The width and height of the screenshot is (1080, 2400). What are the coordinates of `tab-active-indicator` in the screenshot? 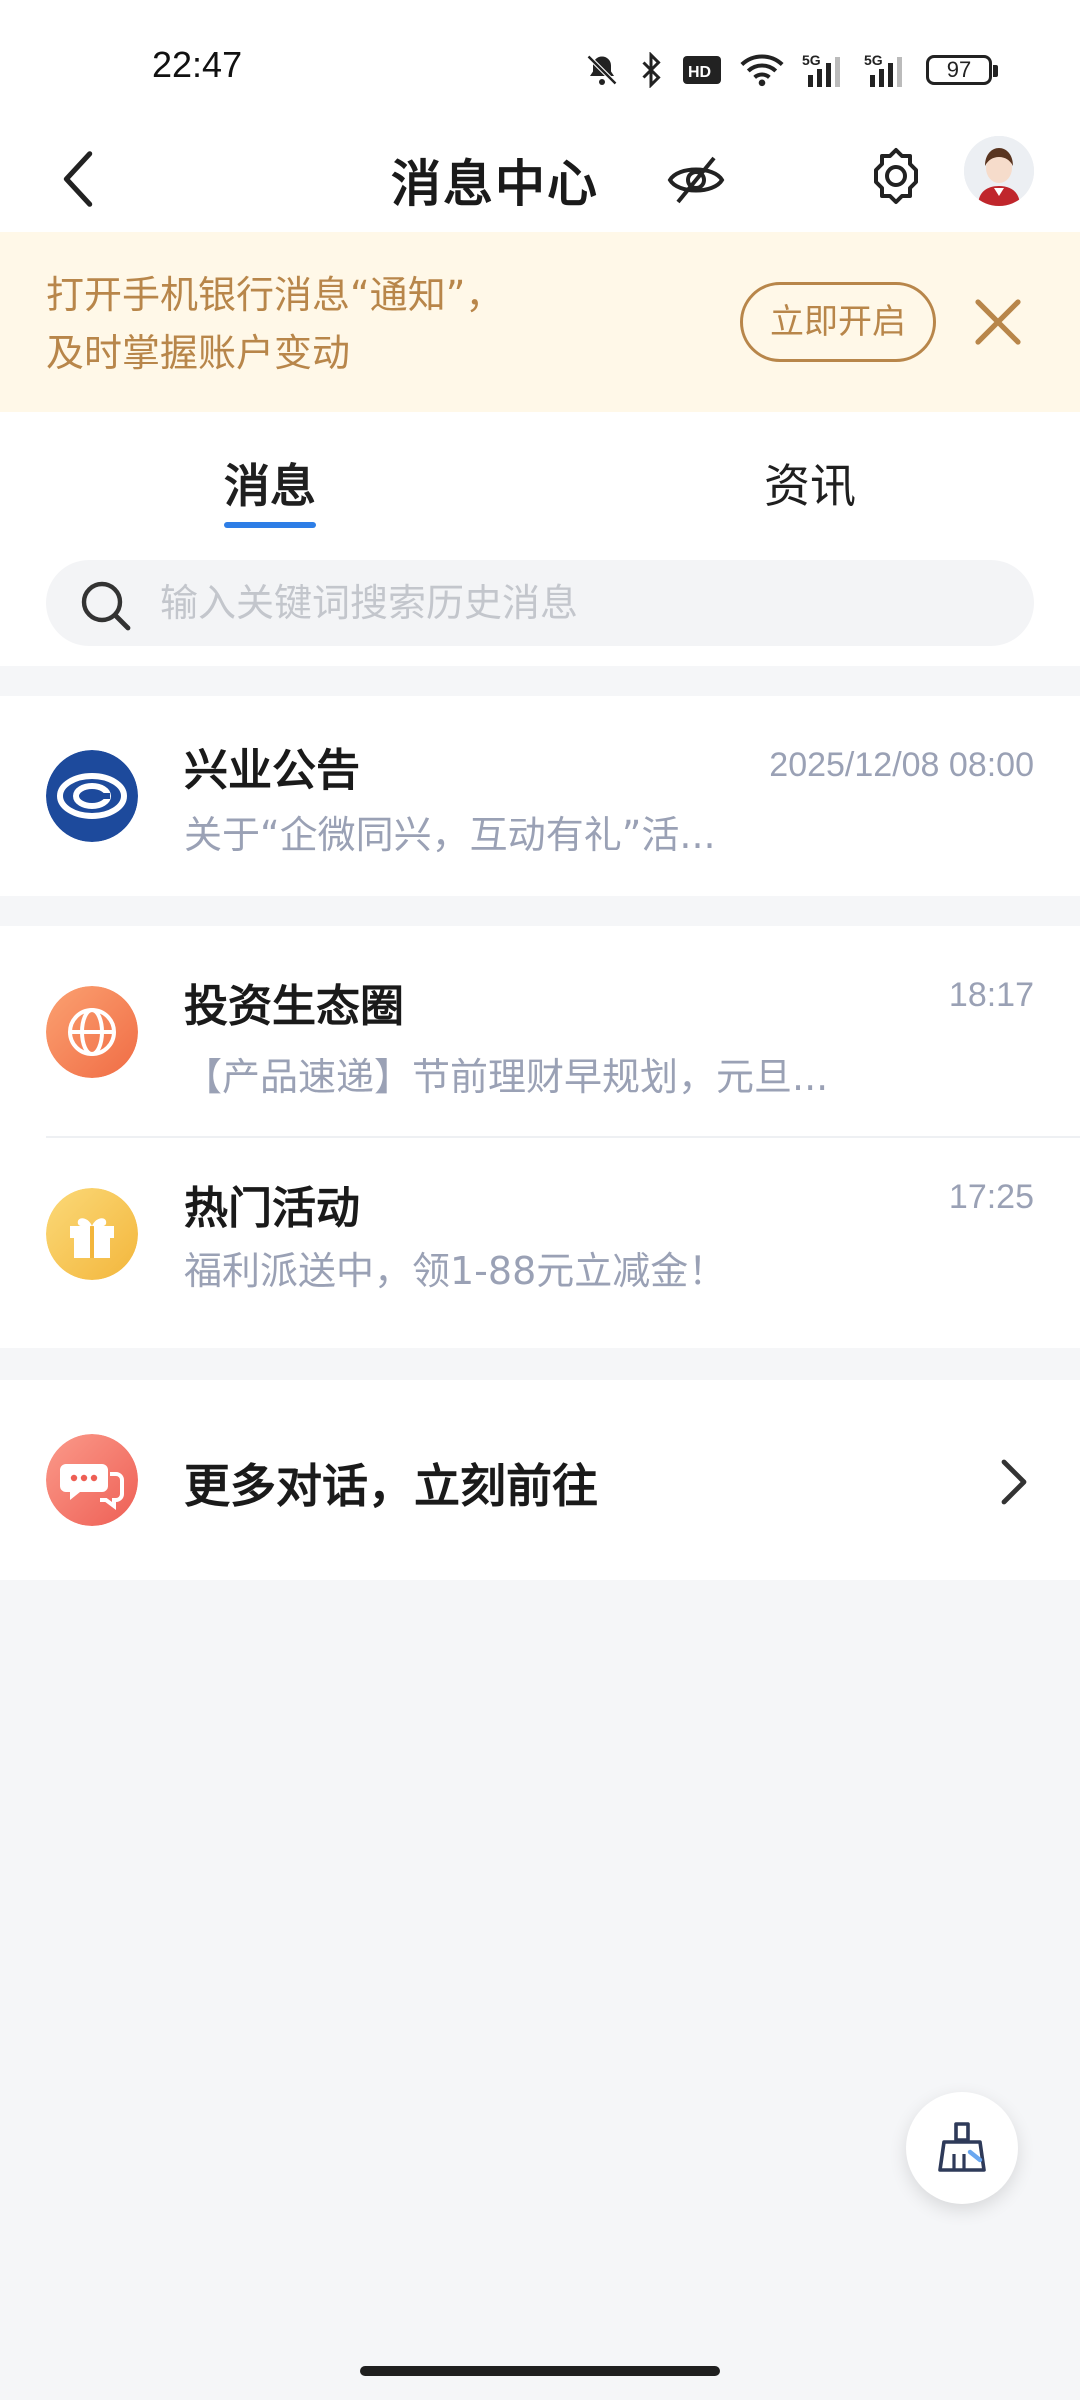 It's located at (270, 525).